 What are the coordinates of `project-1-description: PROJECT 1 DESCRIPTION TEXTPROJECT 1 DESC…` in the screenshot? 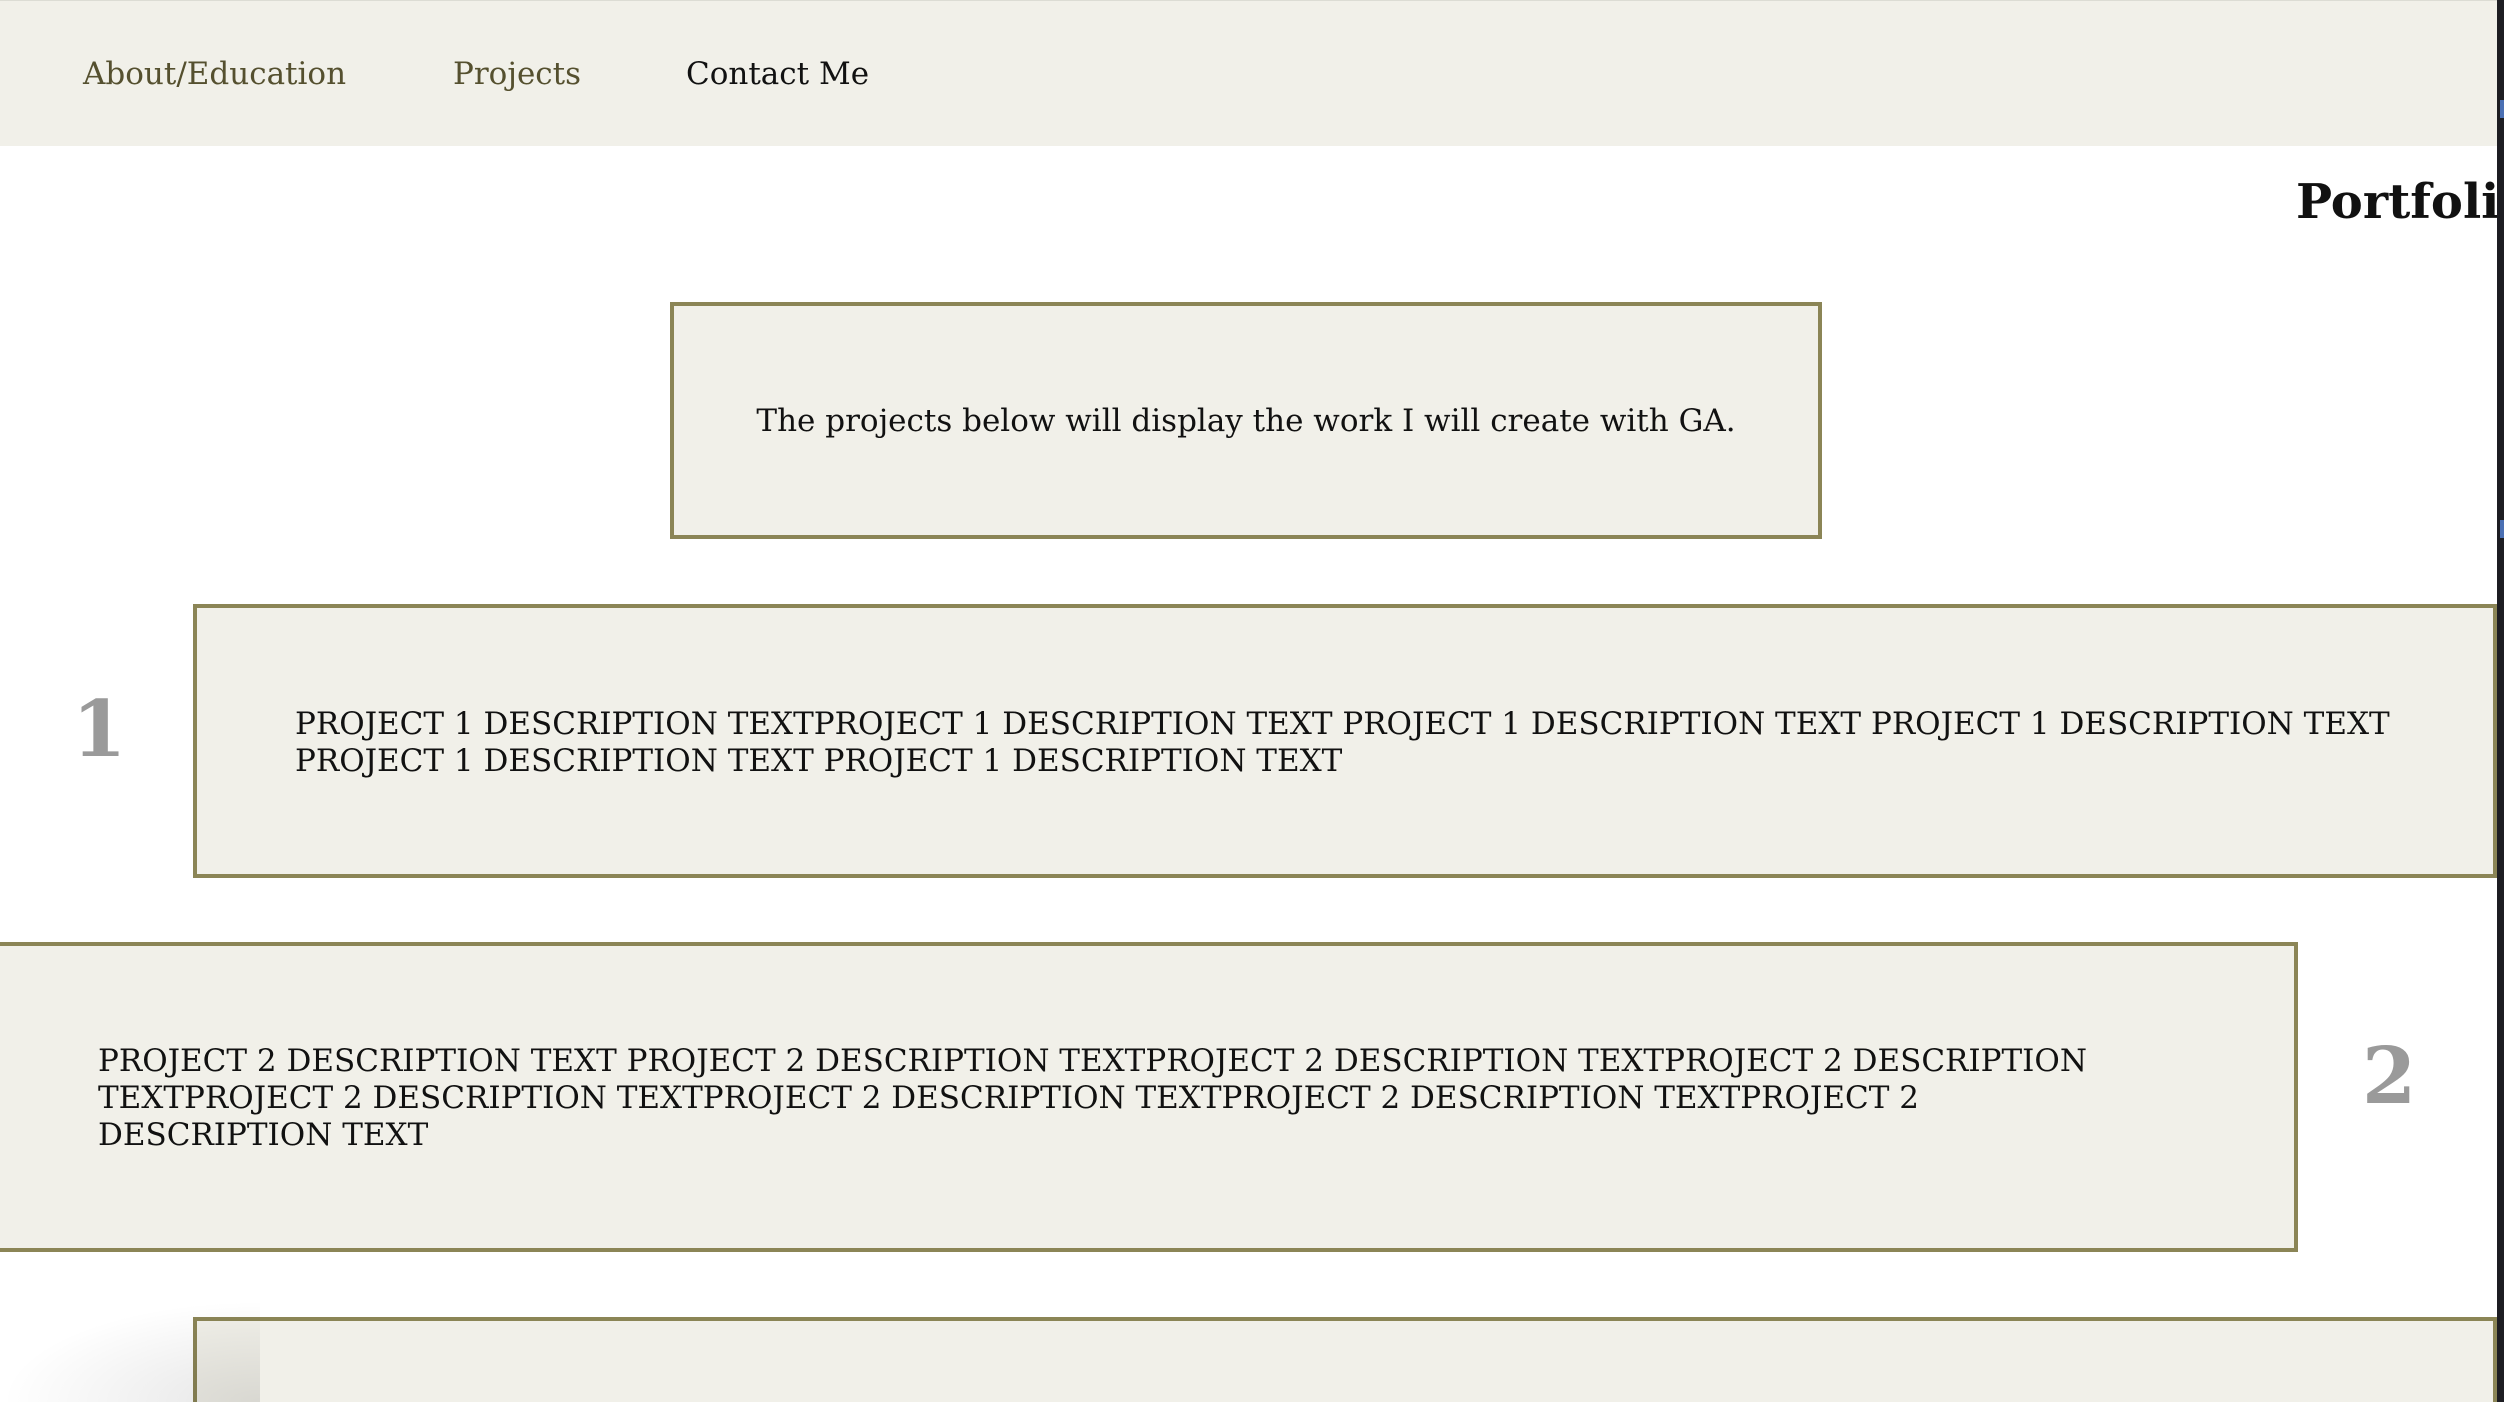 It's located at (1342, 742).